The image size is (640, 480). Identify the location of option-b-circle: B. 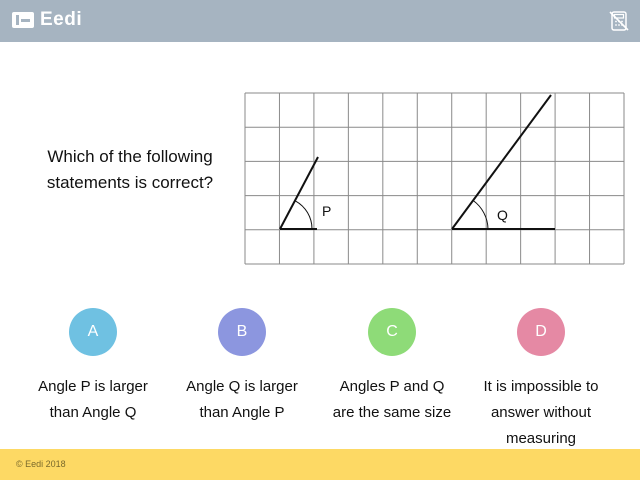
(242, 332).